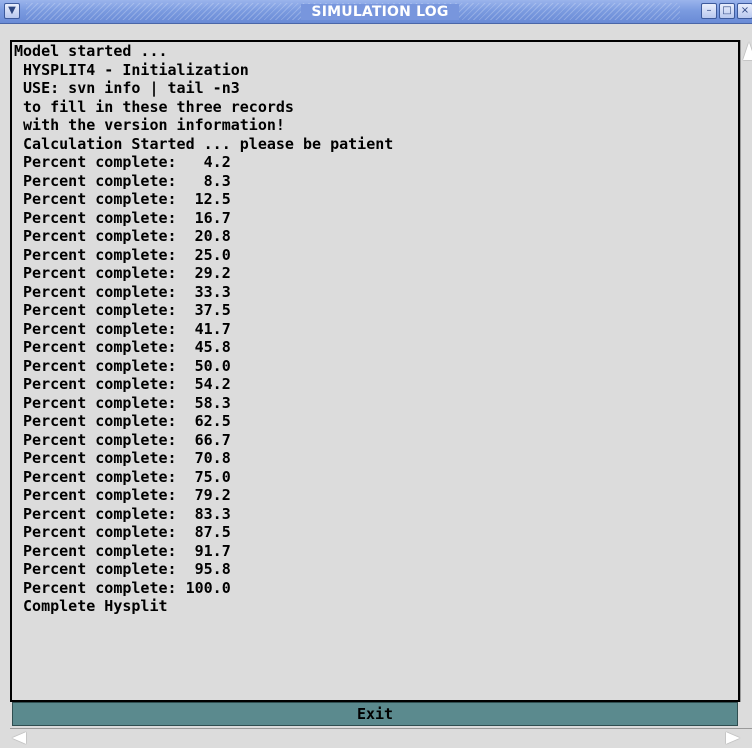  What do you see at coordinates (746, 371) in the screenshot?
I see `vertical-scrollbar` at bounding box center [746, 371].